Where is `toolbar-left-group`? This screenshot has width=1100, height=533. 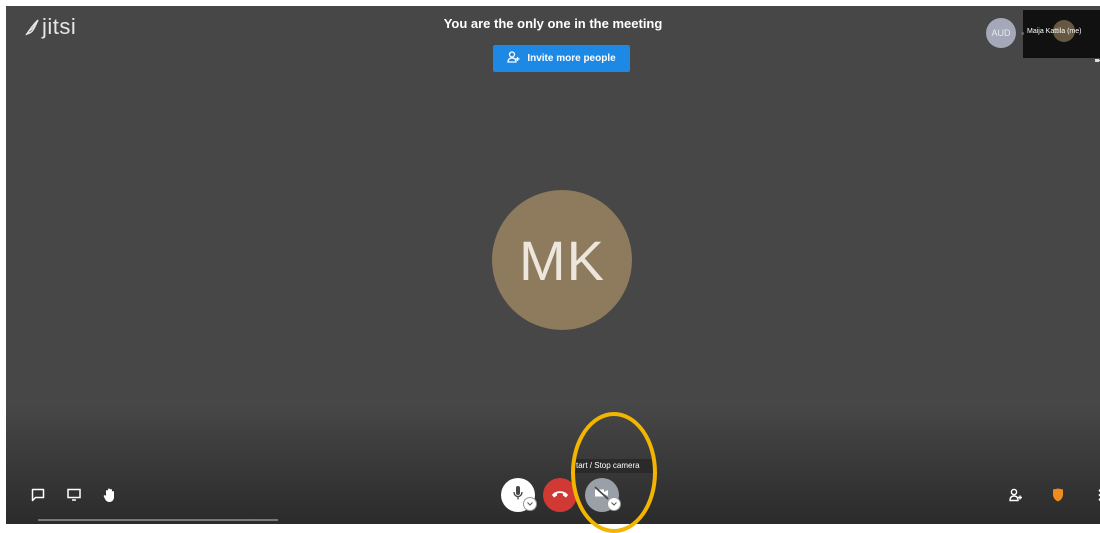 toolbar-left-group is located at coordinates (74, 496).